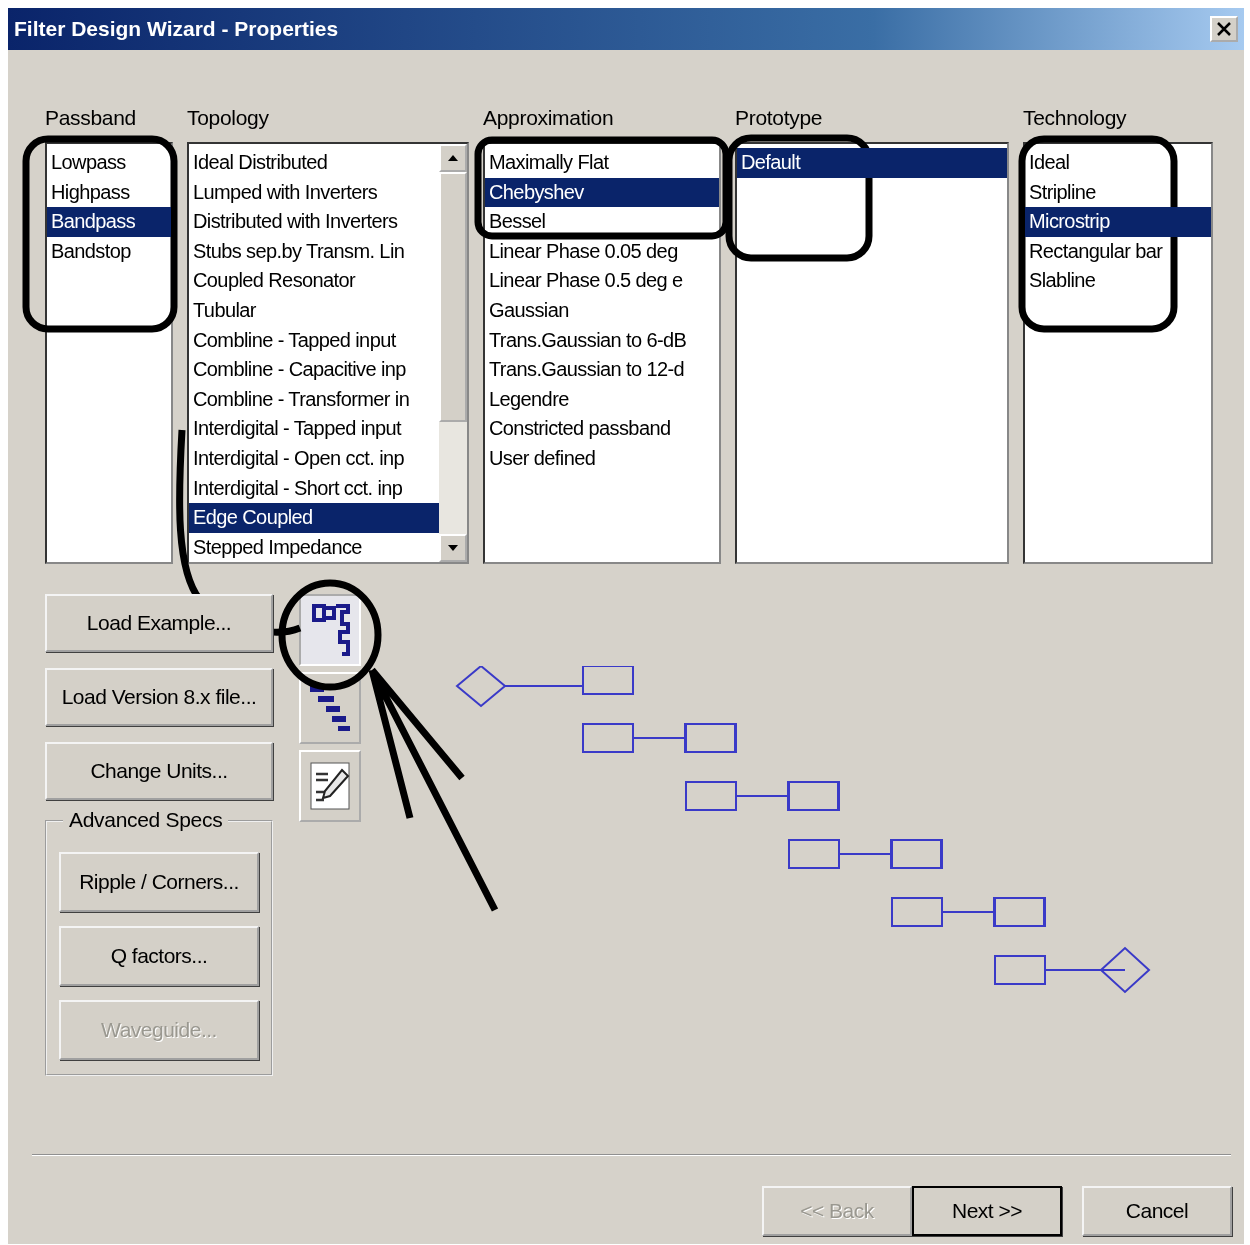  Describe the element at coordinates (314, 488) in the screenshot. I see `list-item: Interdigital - Short cct. inp` at that location.